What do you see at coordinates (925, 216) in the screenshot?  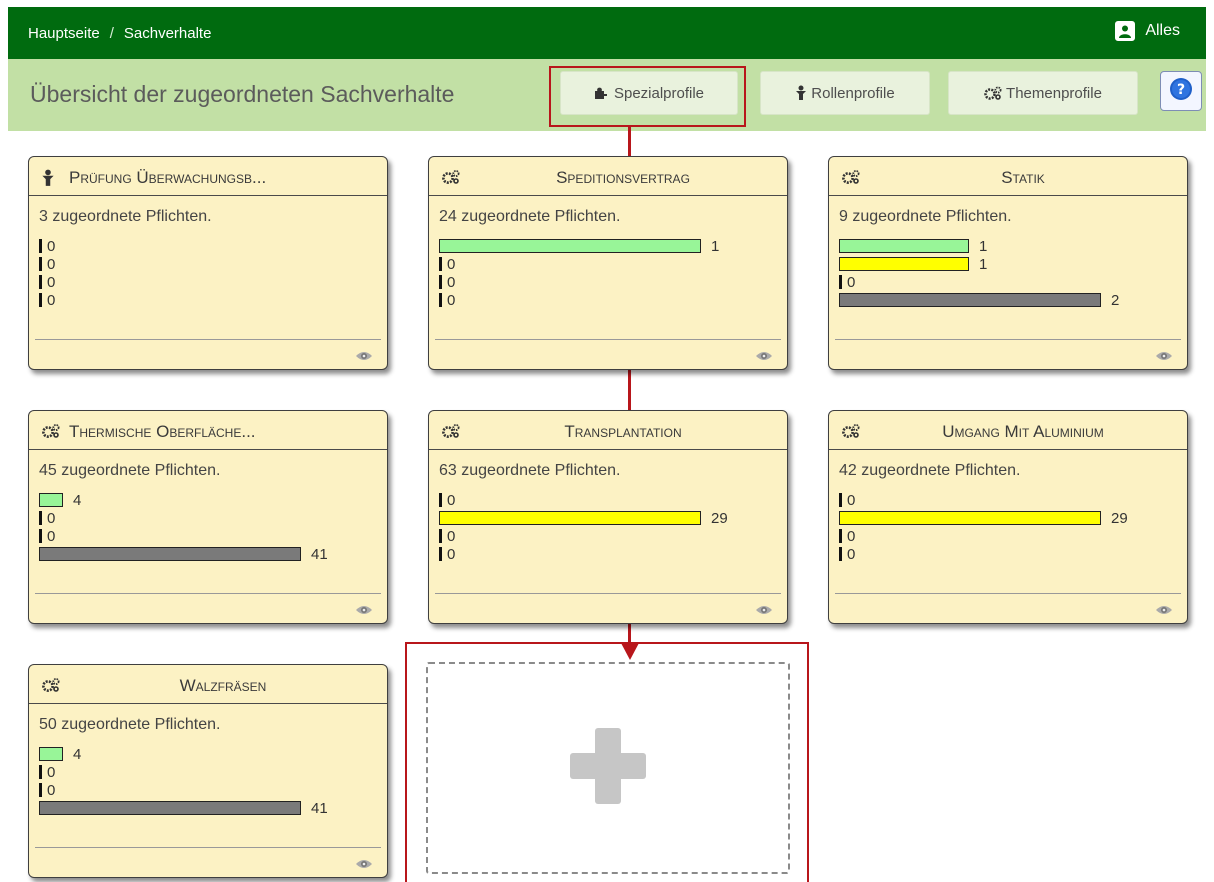 I see `card-summary: 9 zugeordnete Pflichten.` at bounding box center [925, 216].